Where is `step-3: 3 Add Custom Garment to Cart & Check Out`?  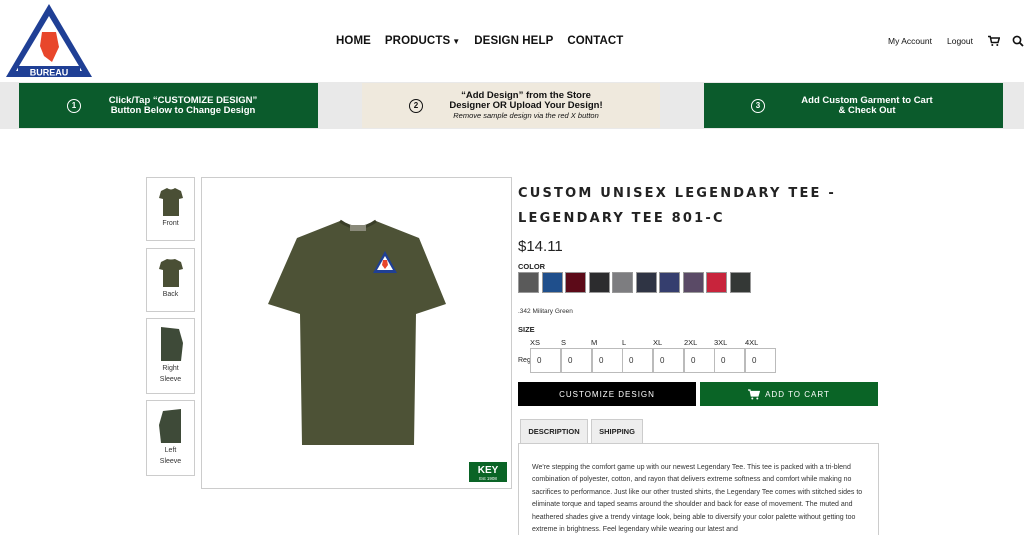
step-3: 3 Add Custom Garment to Cart & Check Out is located at coordinates (853, 105).